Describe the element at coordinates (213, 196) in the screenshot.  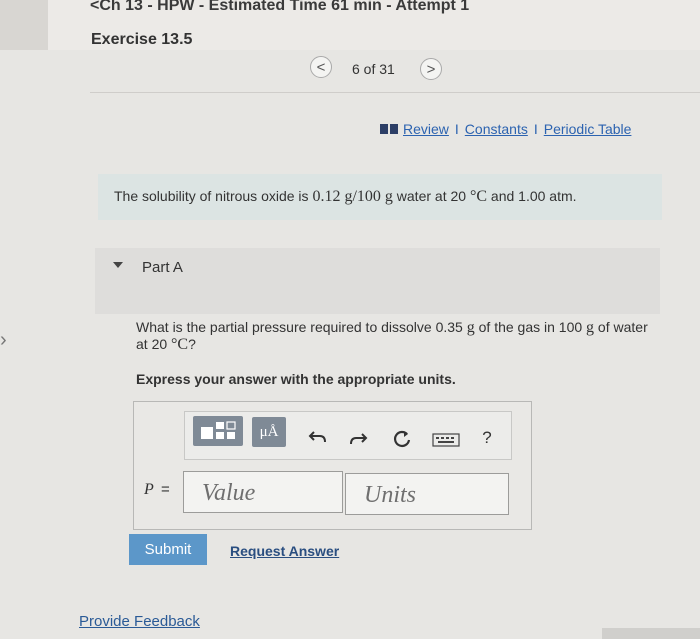
I see `statement-text: The solubility of nitrous oxide is` at that location.